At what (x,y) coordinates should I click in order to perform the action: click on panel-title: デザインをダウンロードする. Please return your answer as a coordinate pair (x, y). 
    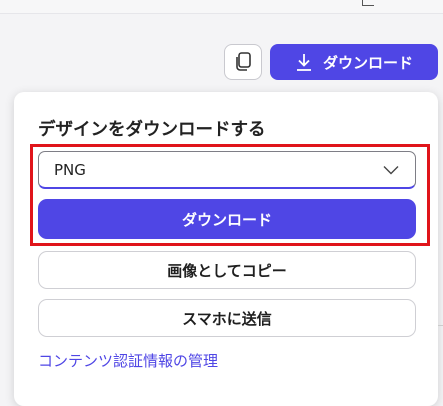
    Looking at the image, I should click on (152, 130).